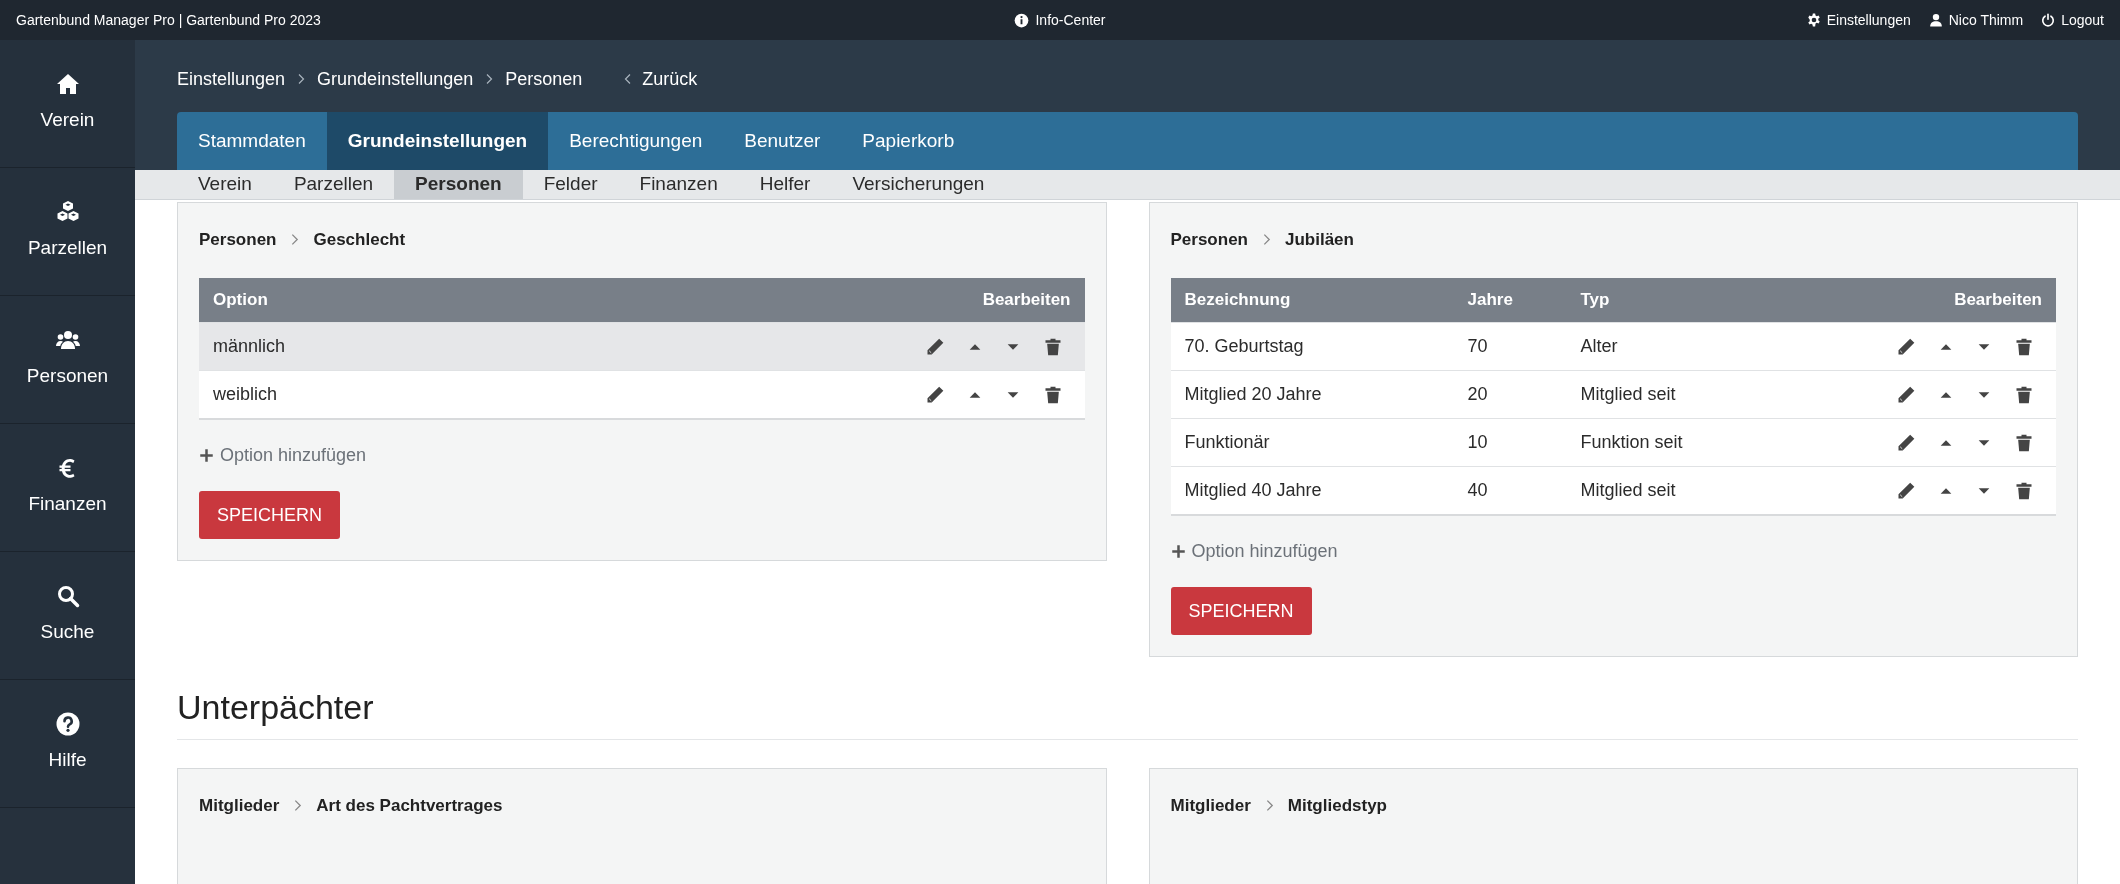  What do you see at coordinates (250, 346) in the screenshot?
I see `table-cell-text: männlich` at bounding box center [250, 346].